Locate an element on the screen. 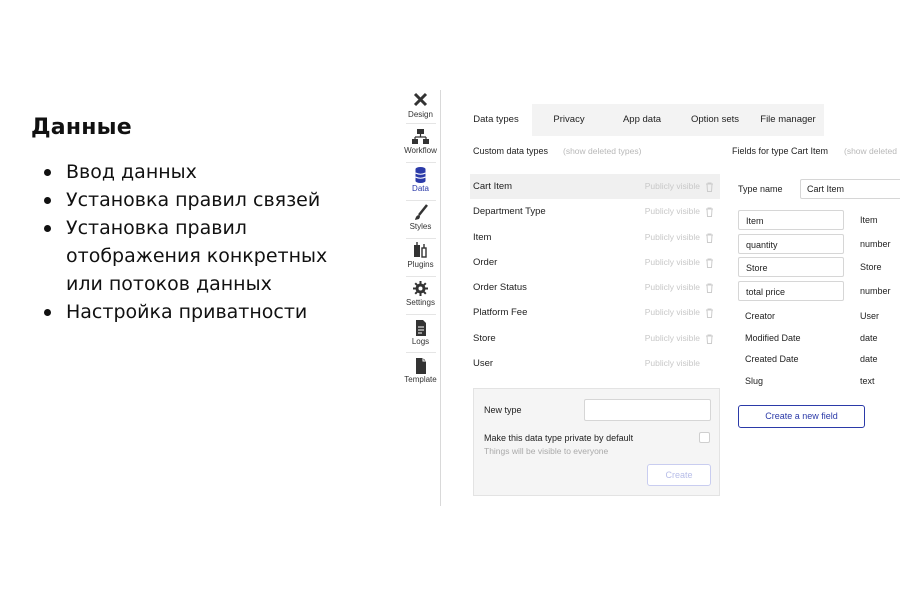  field-name: Modified Date is located at coordinates (773, 337).